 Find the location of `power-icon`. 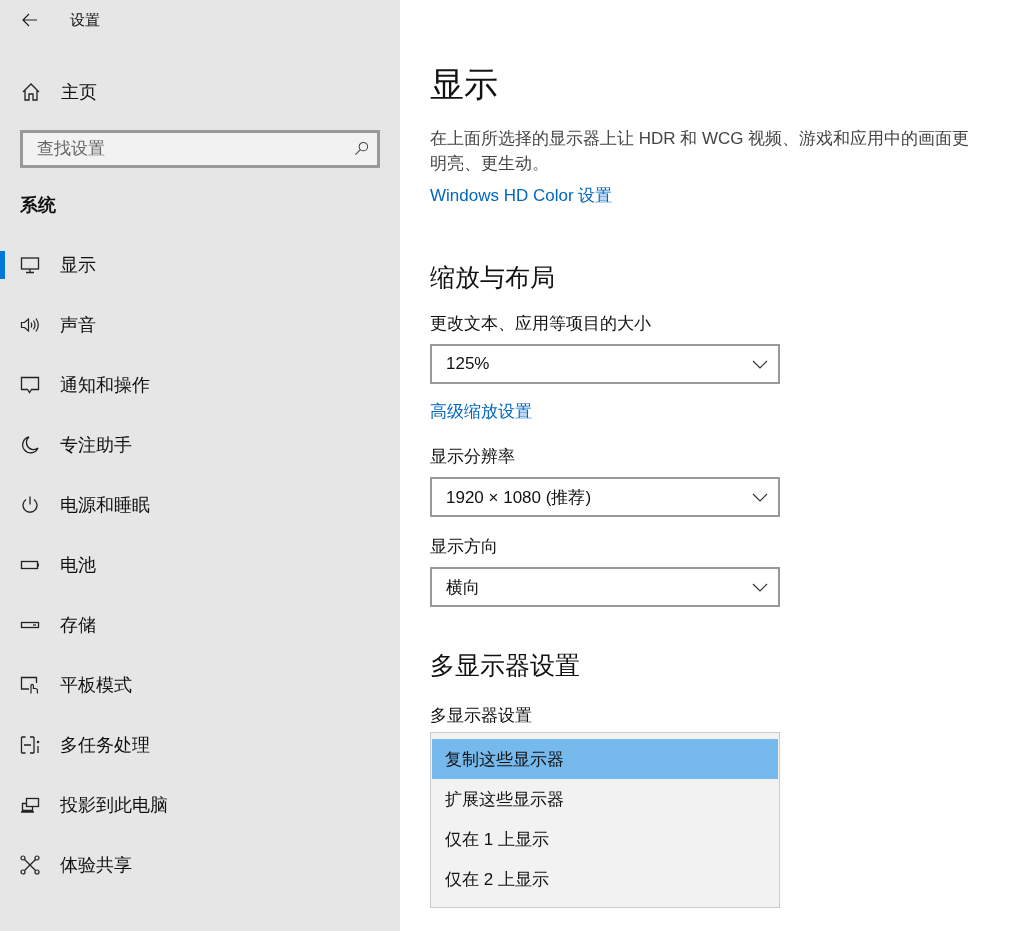

power-icon is located at coordinates (30, 505).